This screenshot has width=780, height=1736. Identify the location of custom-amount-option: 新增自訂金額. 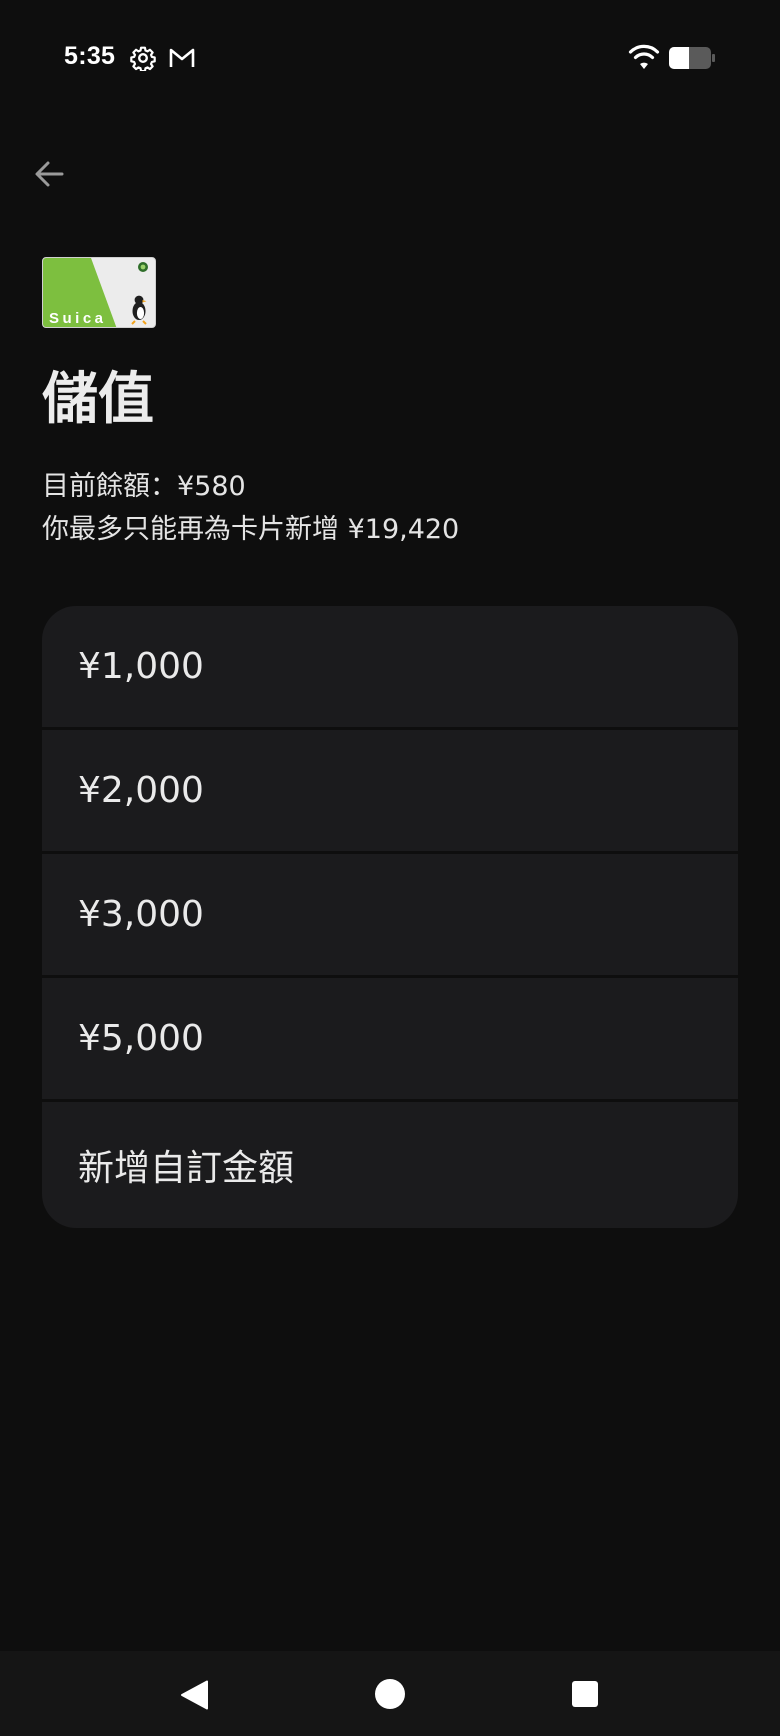
(390, 1165).